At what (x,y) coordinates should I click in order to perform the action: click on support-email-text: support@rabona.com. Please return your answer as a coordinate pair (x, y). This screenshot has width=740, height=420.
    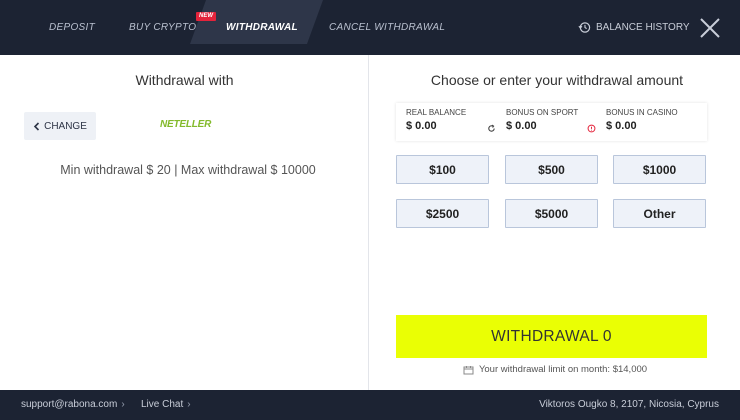
    Looking at the image, I should click on (69, 404).